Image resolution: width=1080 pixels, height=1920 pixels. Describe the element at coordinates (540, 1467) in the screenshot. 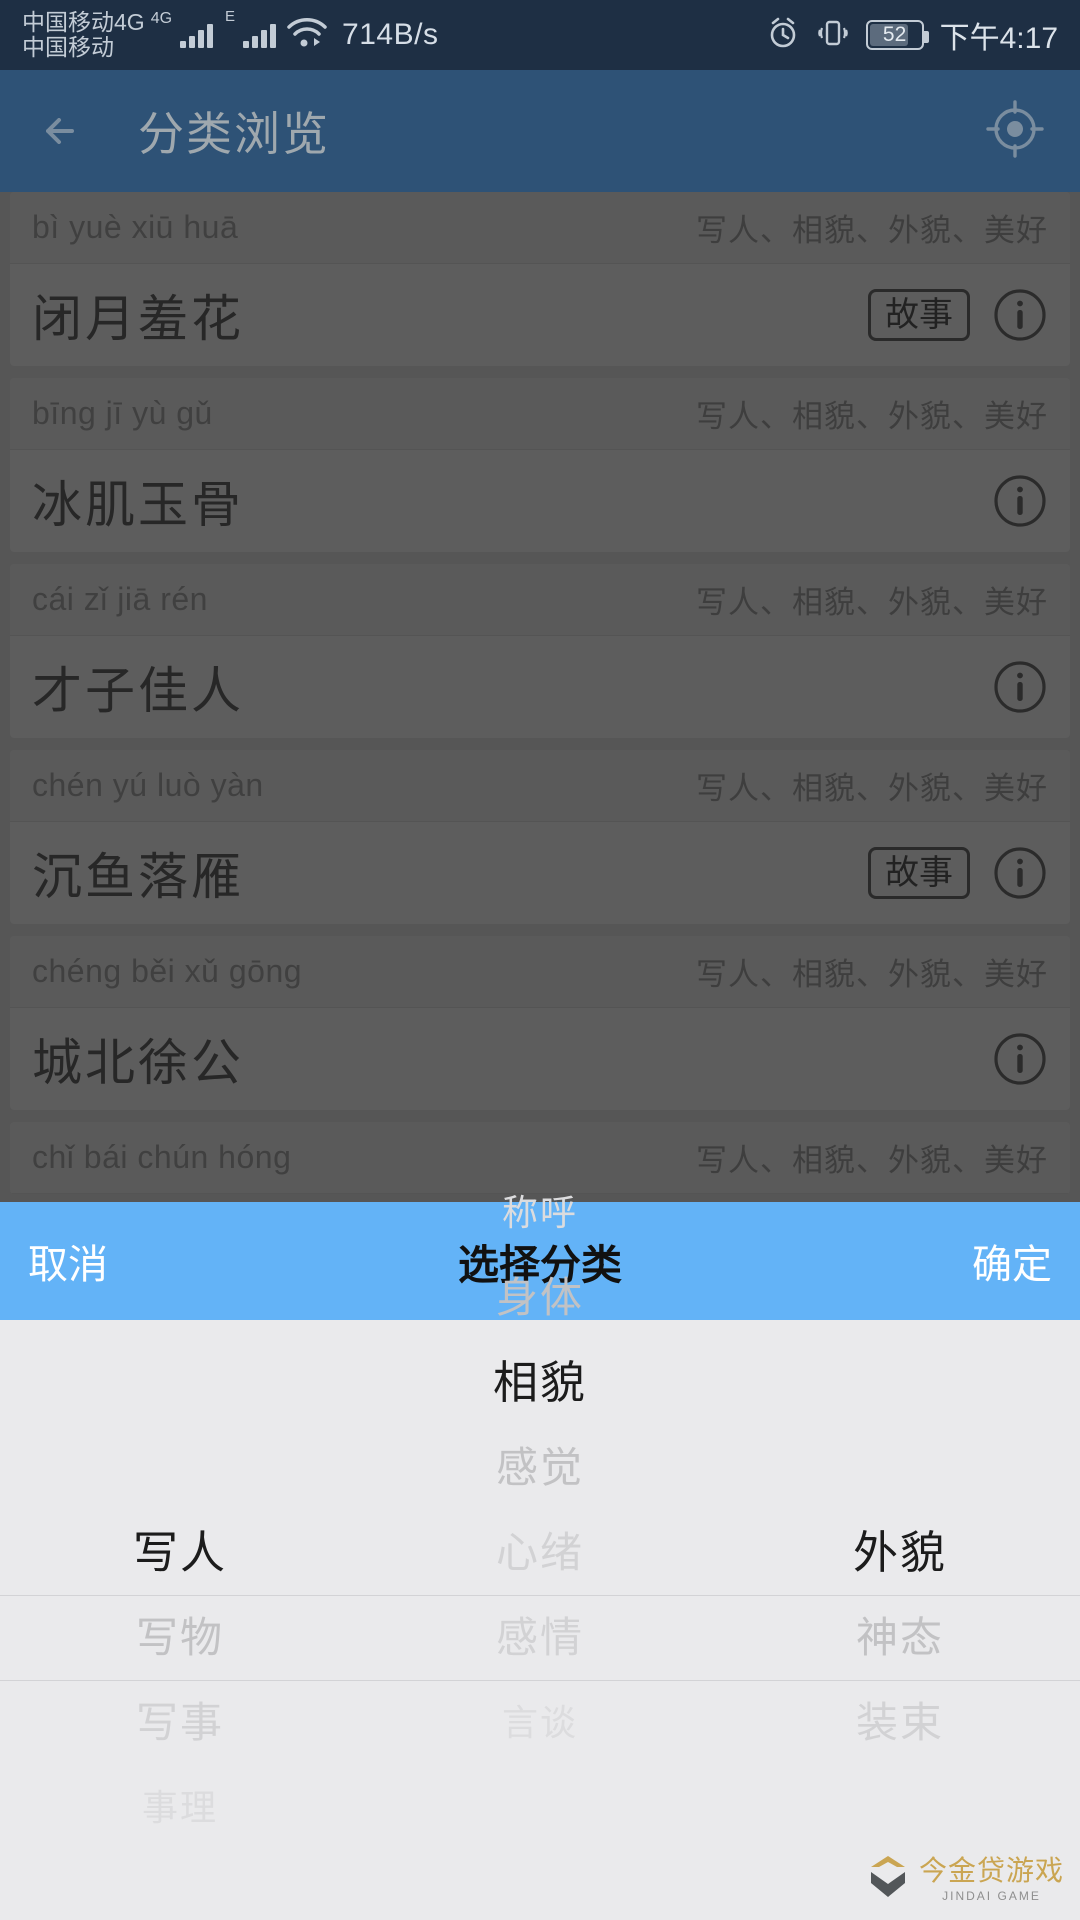

I see `picker-option: 感觉` at that location.